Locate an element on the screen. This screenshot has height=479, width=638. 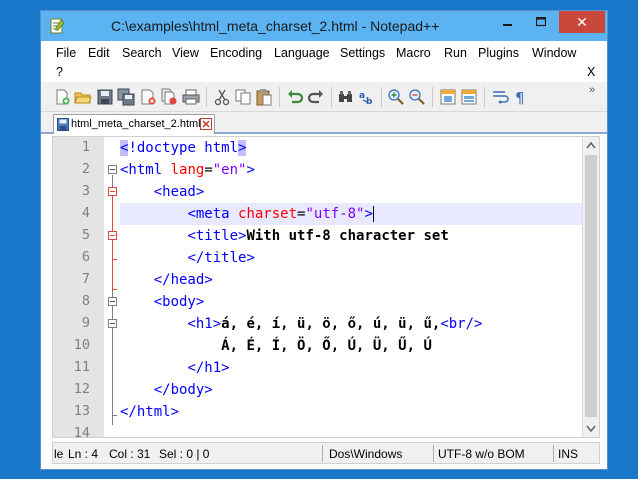
fold-toggle-title is located at coordinates (112, 235).